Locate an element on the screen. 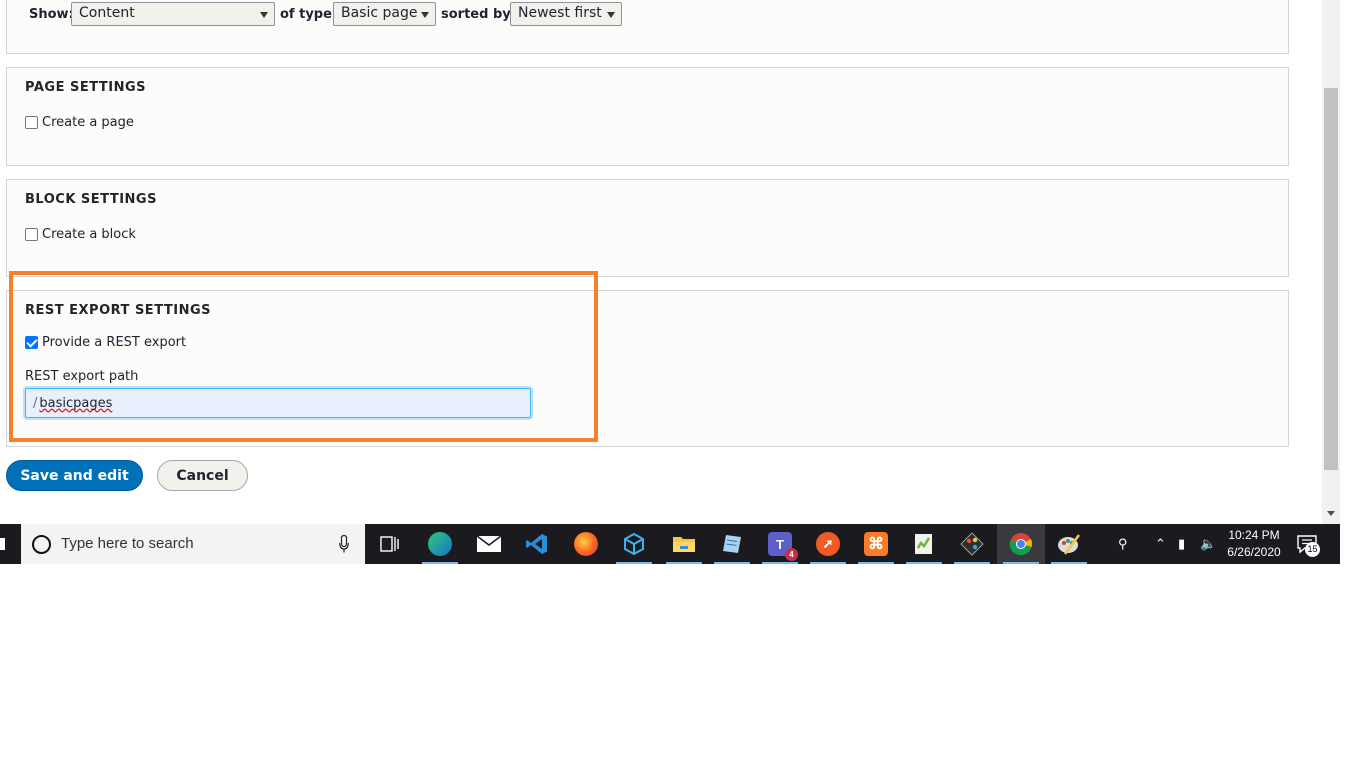  file-explorer-icon is located at coordinates (684, 544).